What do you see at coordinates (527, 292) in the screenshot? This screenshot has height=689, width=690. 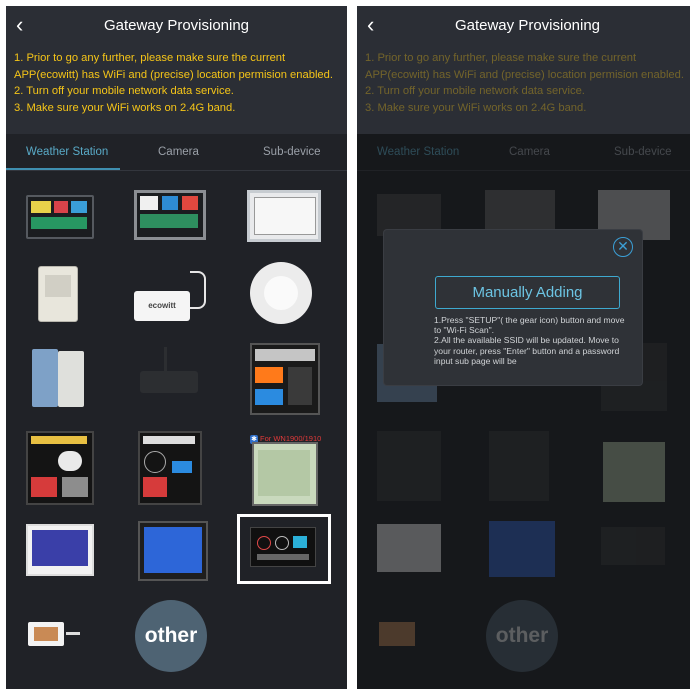 I see `manually-adding-button: Manually Adding` at bounding box center [527, 292].